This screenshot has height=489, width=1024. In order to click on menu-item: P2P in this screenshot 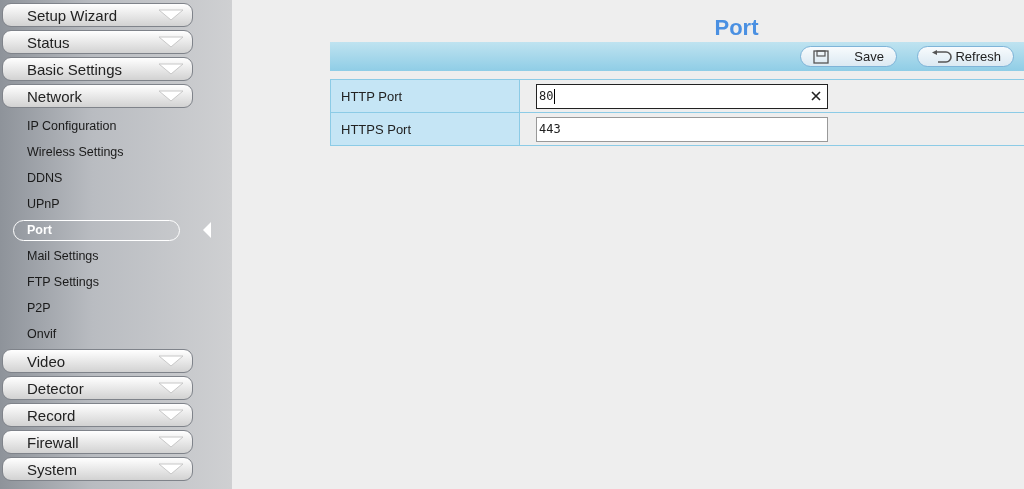, I will do `click(39, 308)`.